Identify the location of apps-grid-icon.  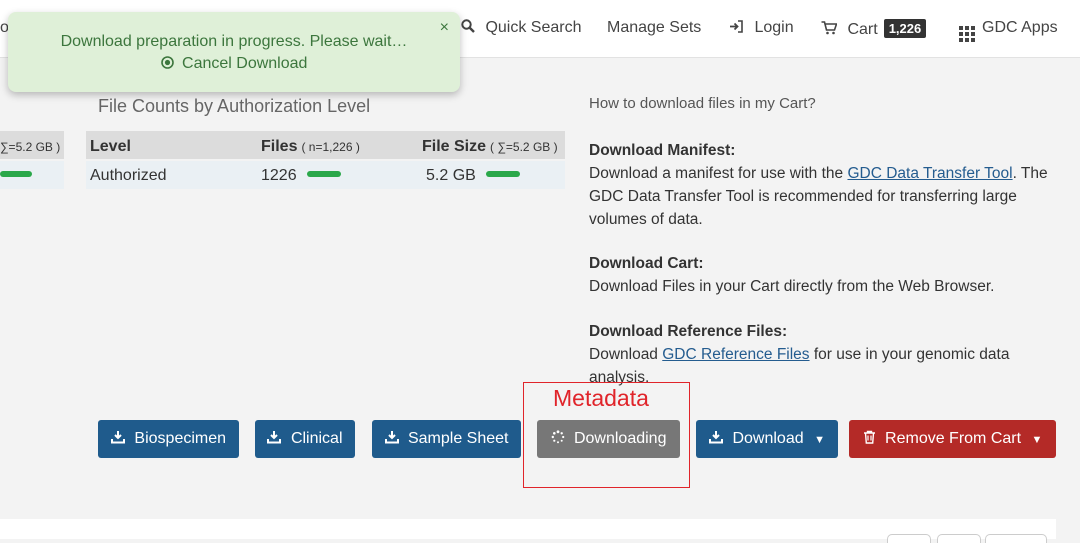
(967, 34).